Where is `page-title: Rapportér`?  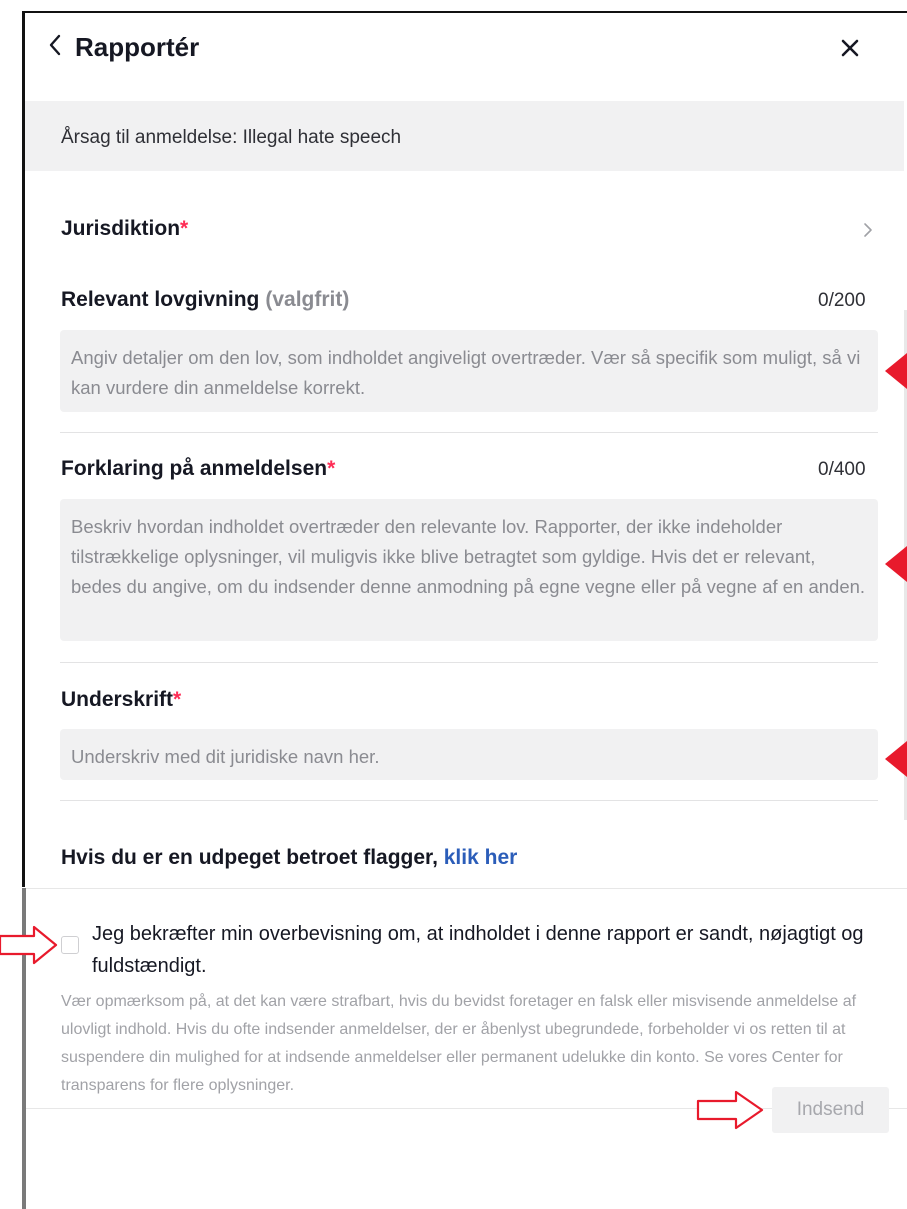 page-title: Rapportér is located at coordinates (137, 47).